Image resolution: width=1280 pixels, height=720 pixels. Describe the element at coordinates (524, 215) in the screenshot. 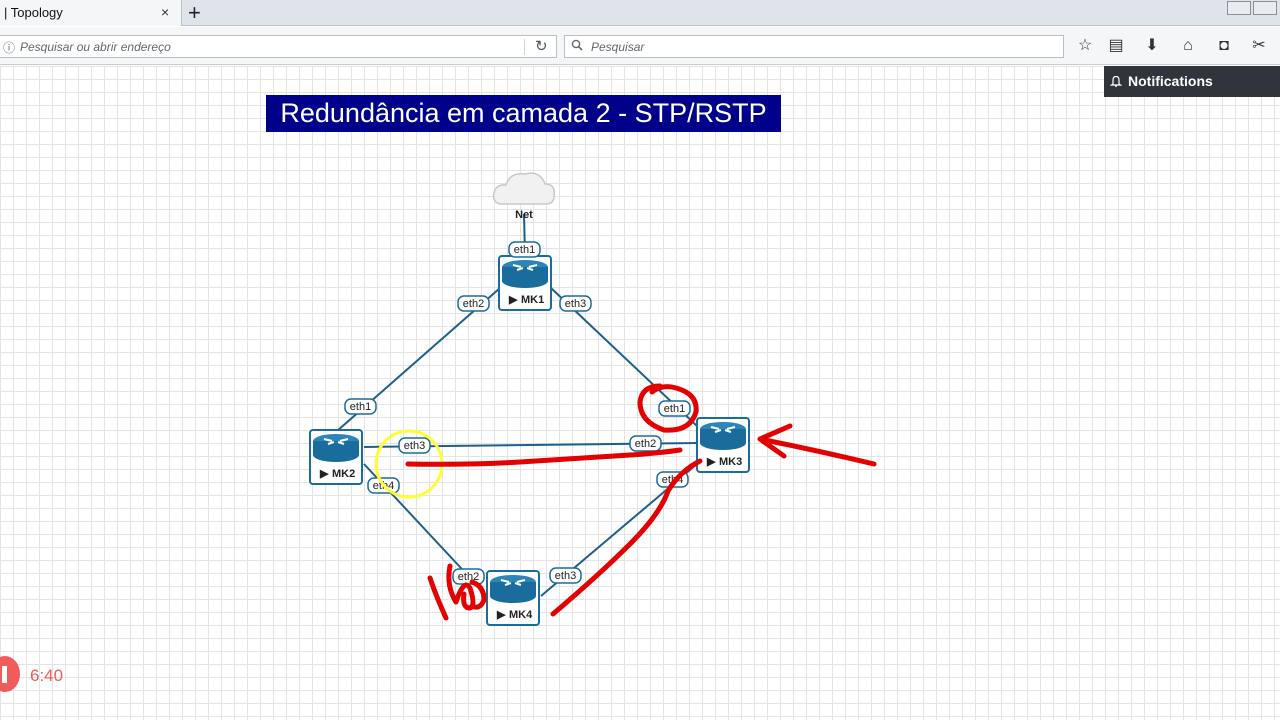

I see `cloud-label: Net` at that location.